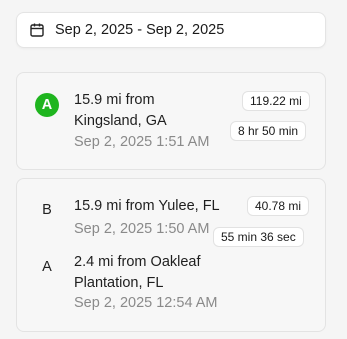 The height and width of the screenshot is (339, 347). Describe the element at coordinates (142, 229) in the screenshot. I see `stop-time: Sep 2, 2025 1:50 AM` at that location.